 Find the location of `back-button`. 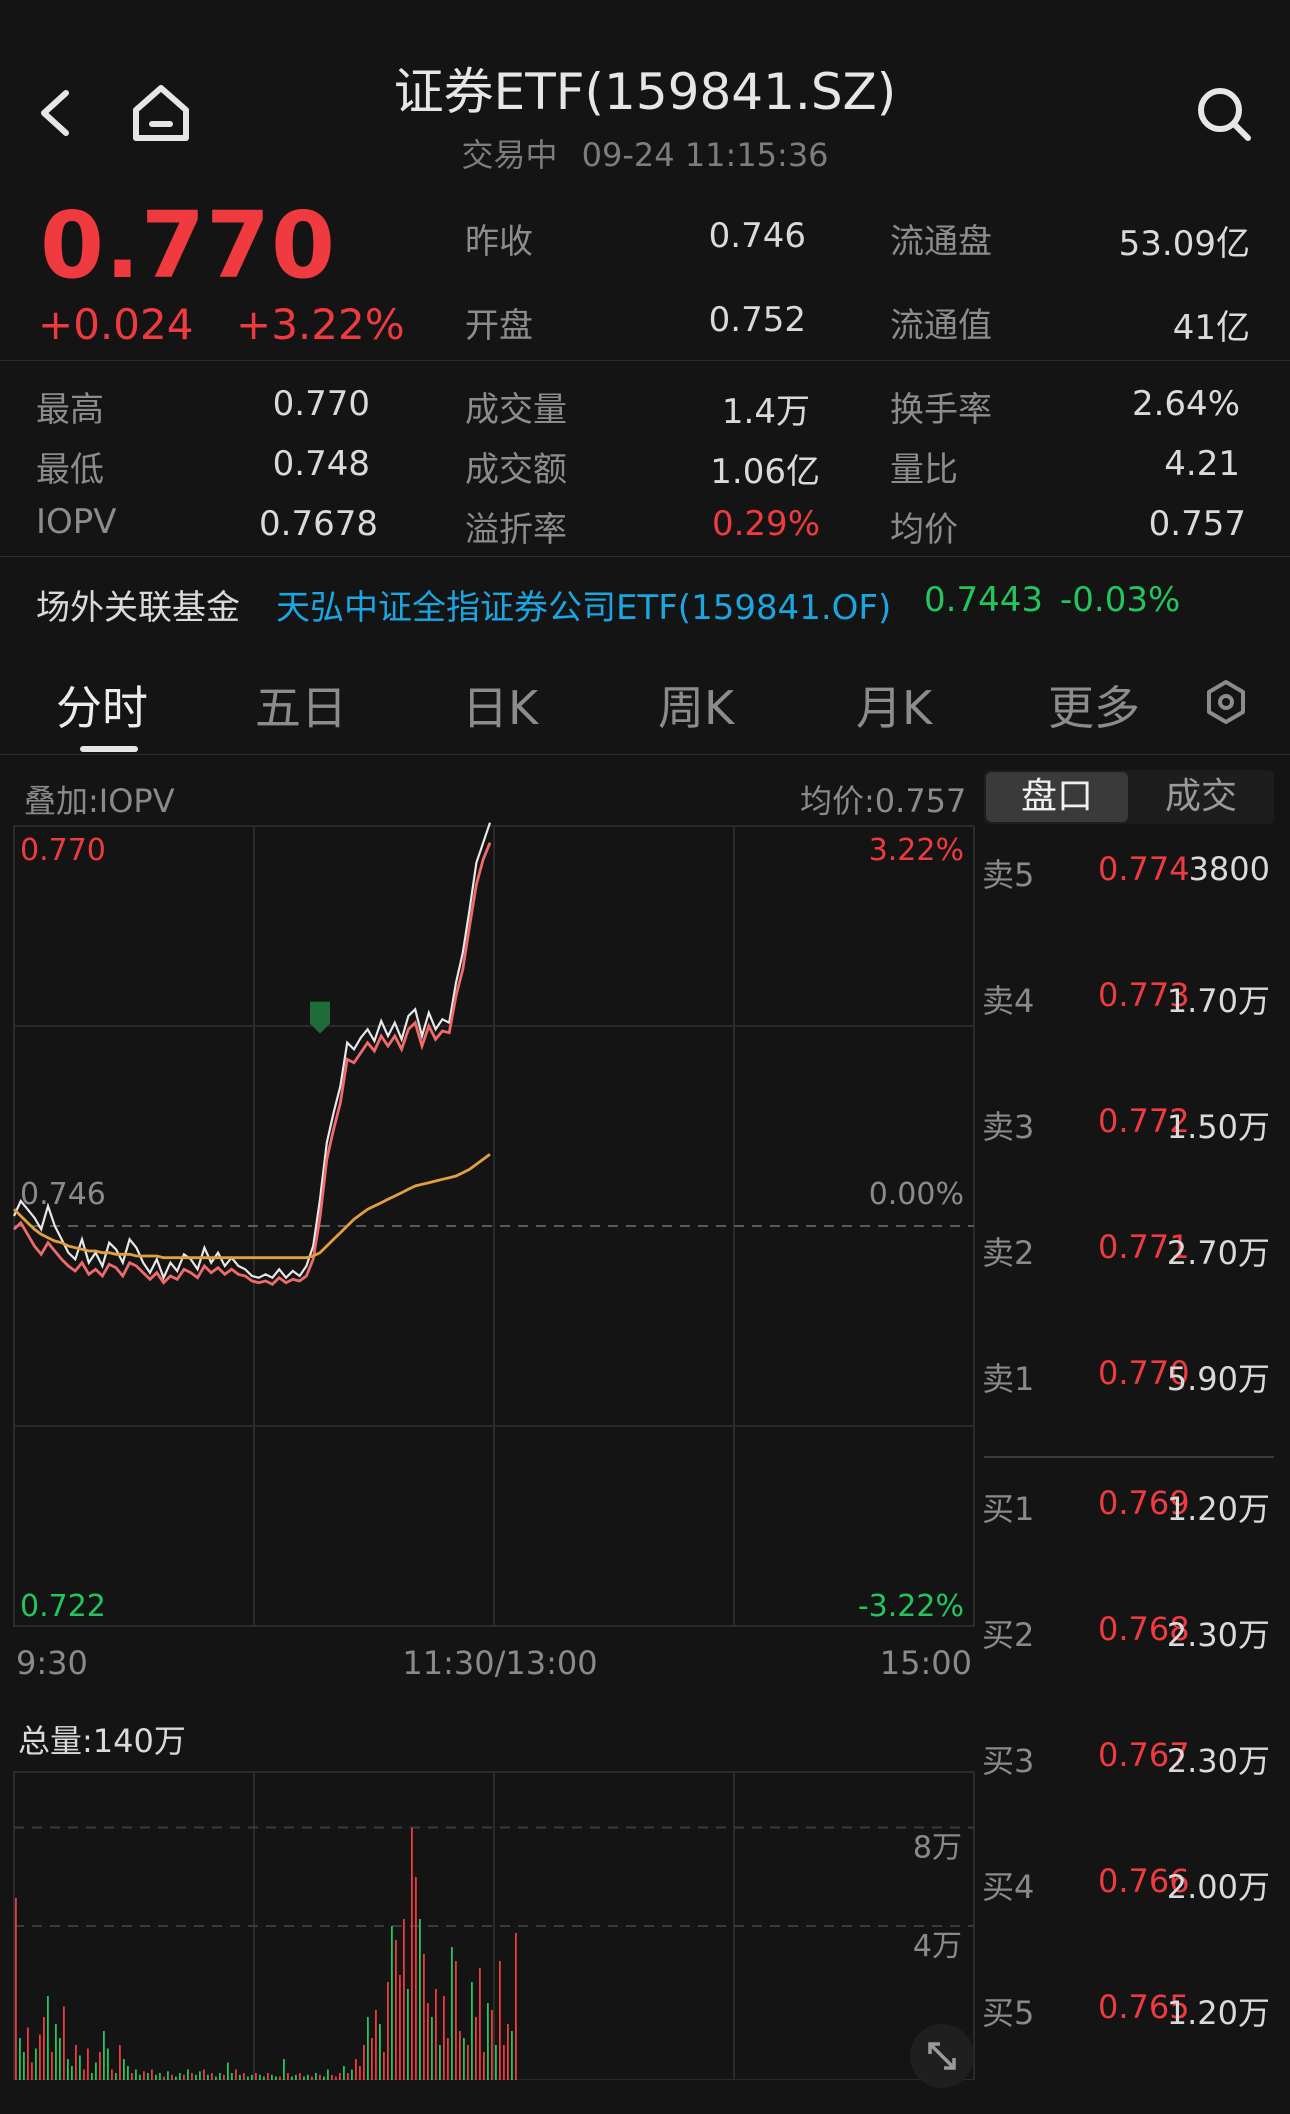

back-button is located at coordinates (58, 113).